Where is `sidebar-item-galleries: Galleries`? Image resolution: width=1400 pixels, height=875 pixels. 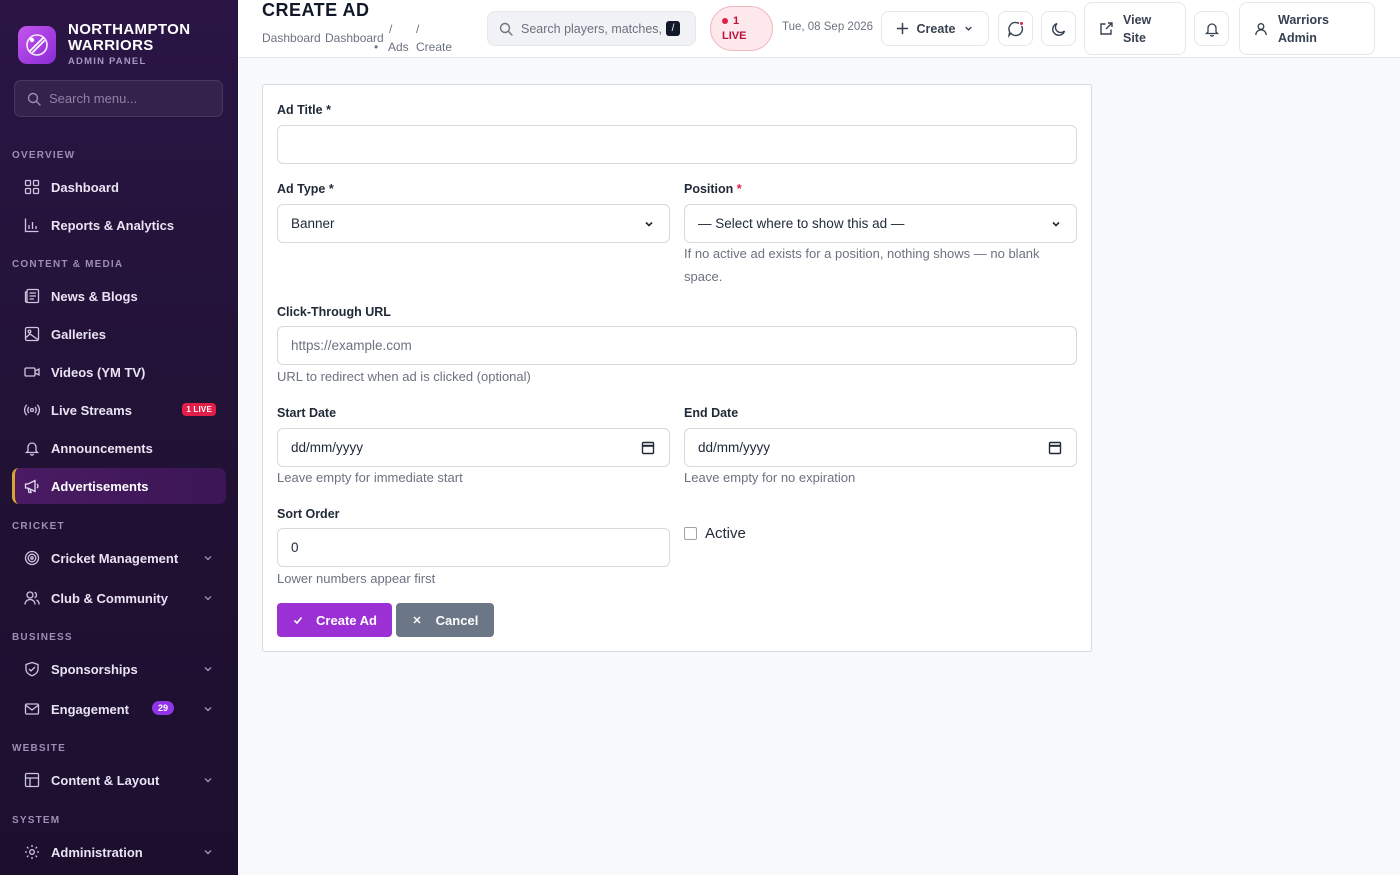 sidebar-item-galleries: Galleries is located at coordinates (119, 334).